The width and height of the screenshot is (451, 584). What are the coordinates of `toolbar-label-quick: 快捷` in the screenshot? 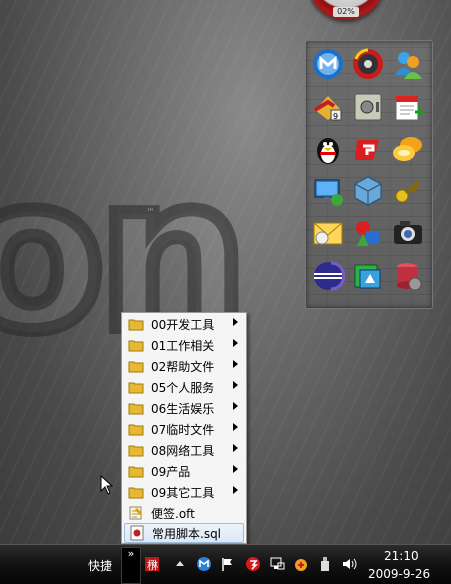 It's located at (100, 565).